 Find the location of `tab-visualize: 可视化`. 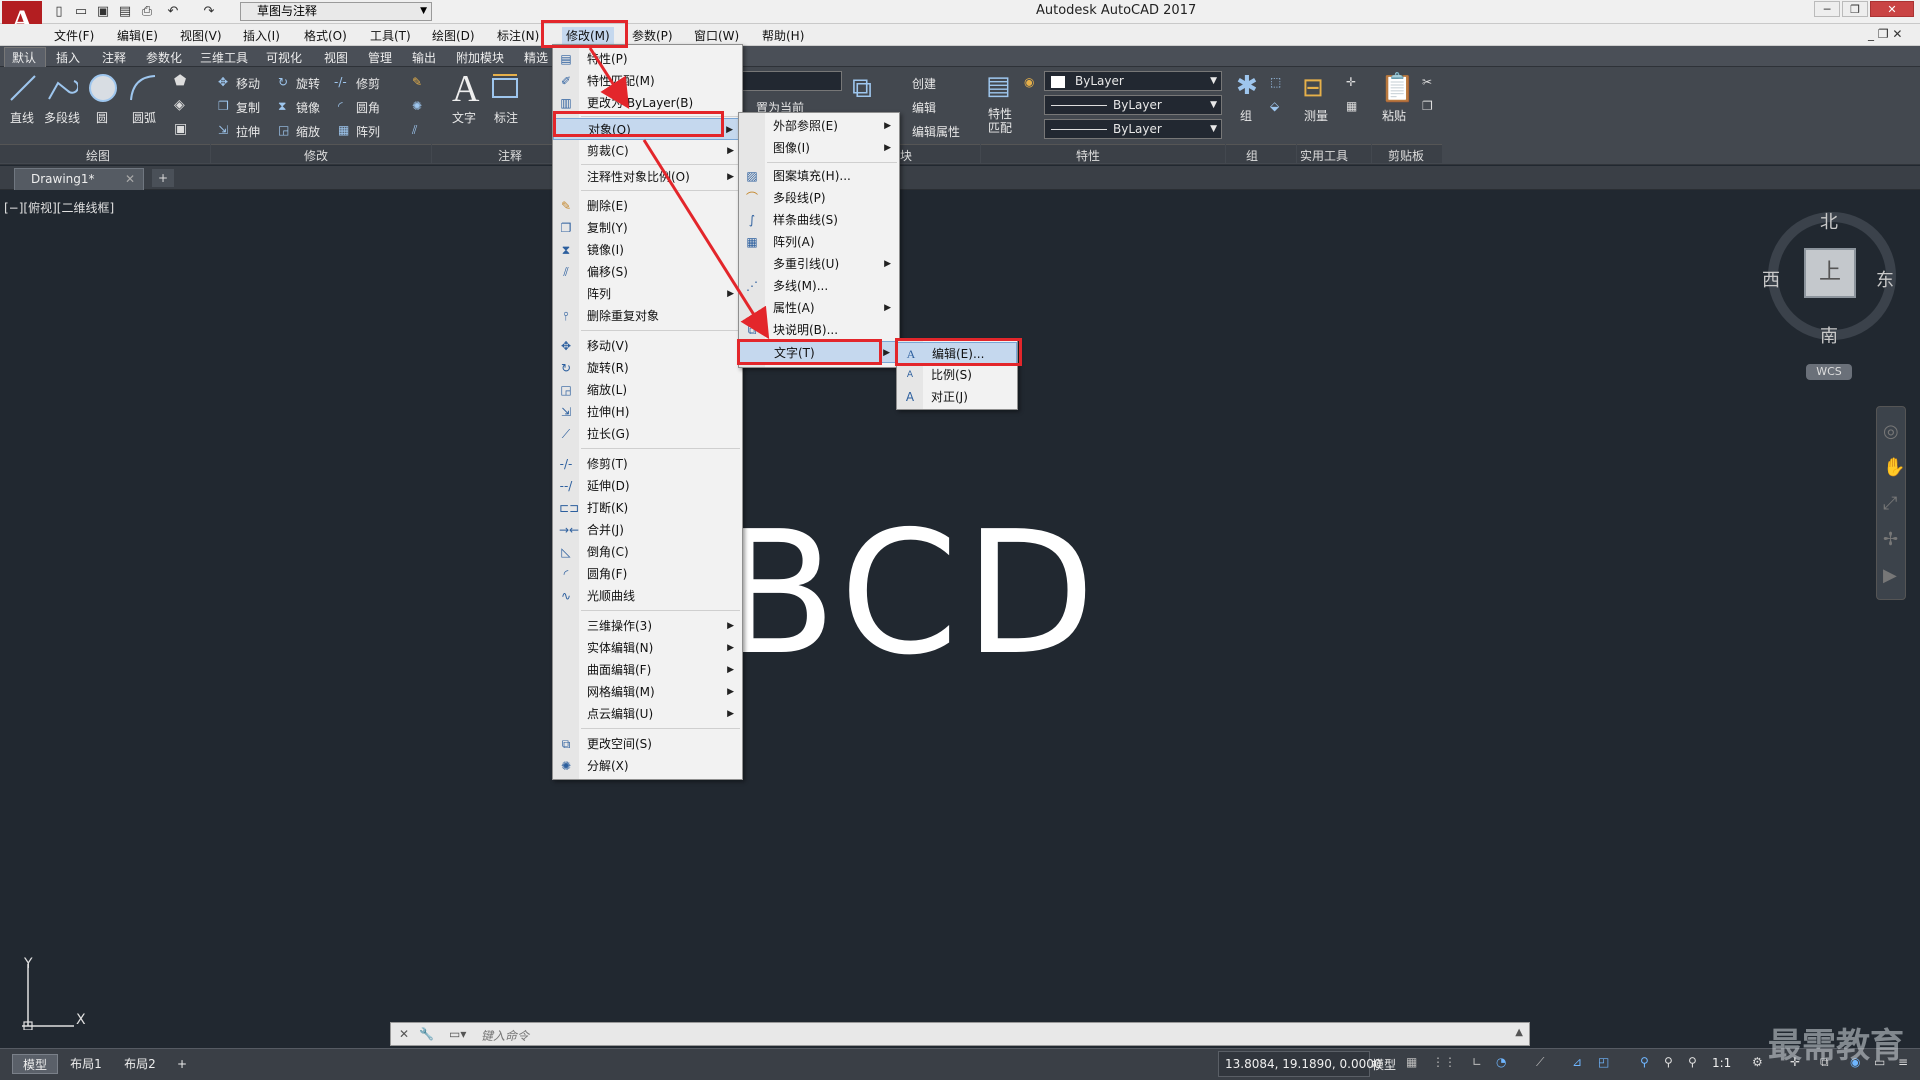

tab-visualize: 可视化 is located at coordinates (284, 57).